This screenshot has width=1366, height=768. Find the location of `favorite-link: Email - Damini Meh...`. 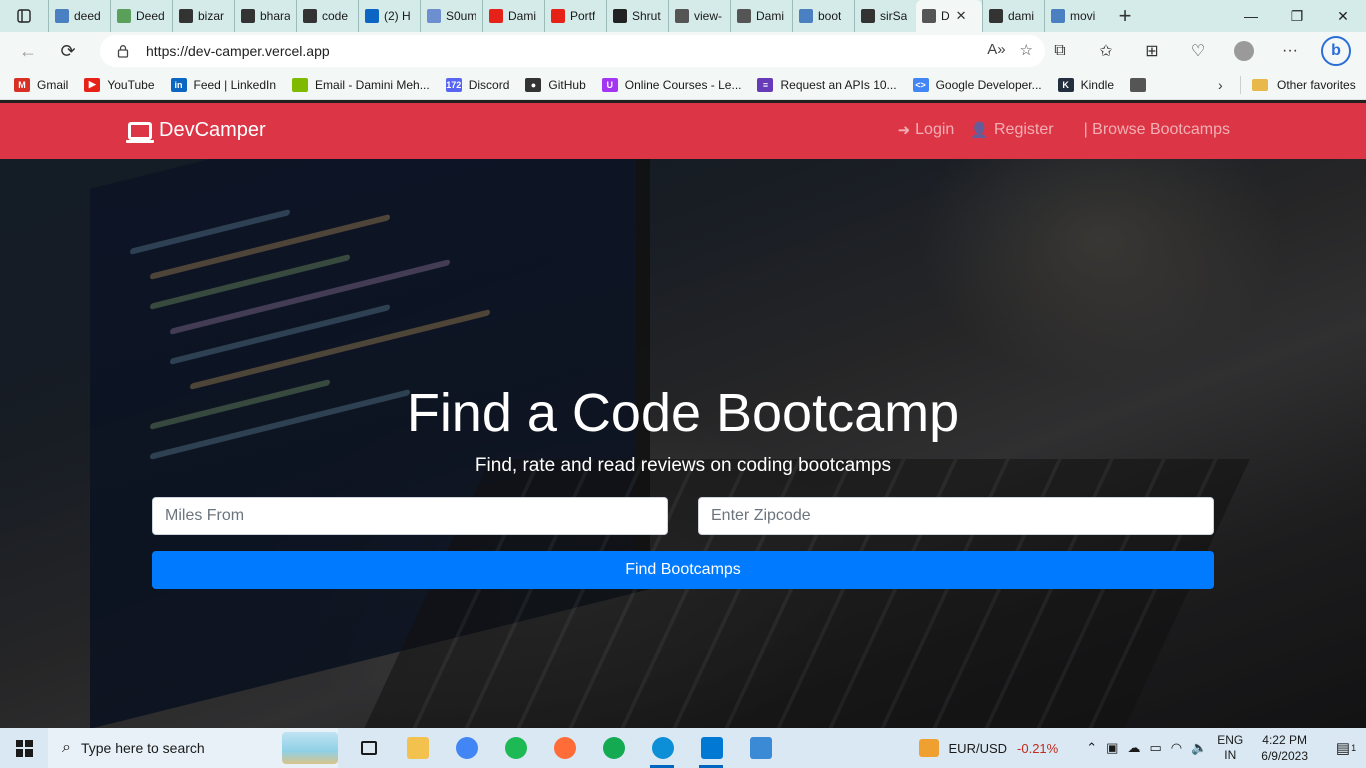

favorite-link: Email - Damini Meh... is located at coordinates (361, 84).